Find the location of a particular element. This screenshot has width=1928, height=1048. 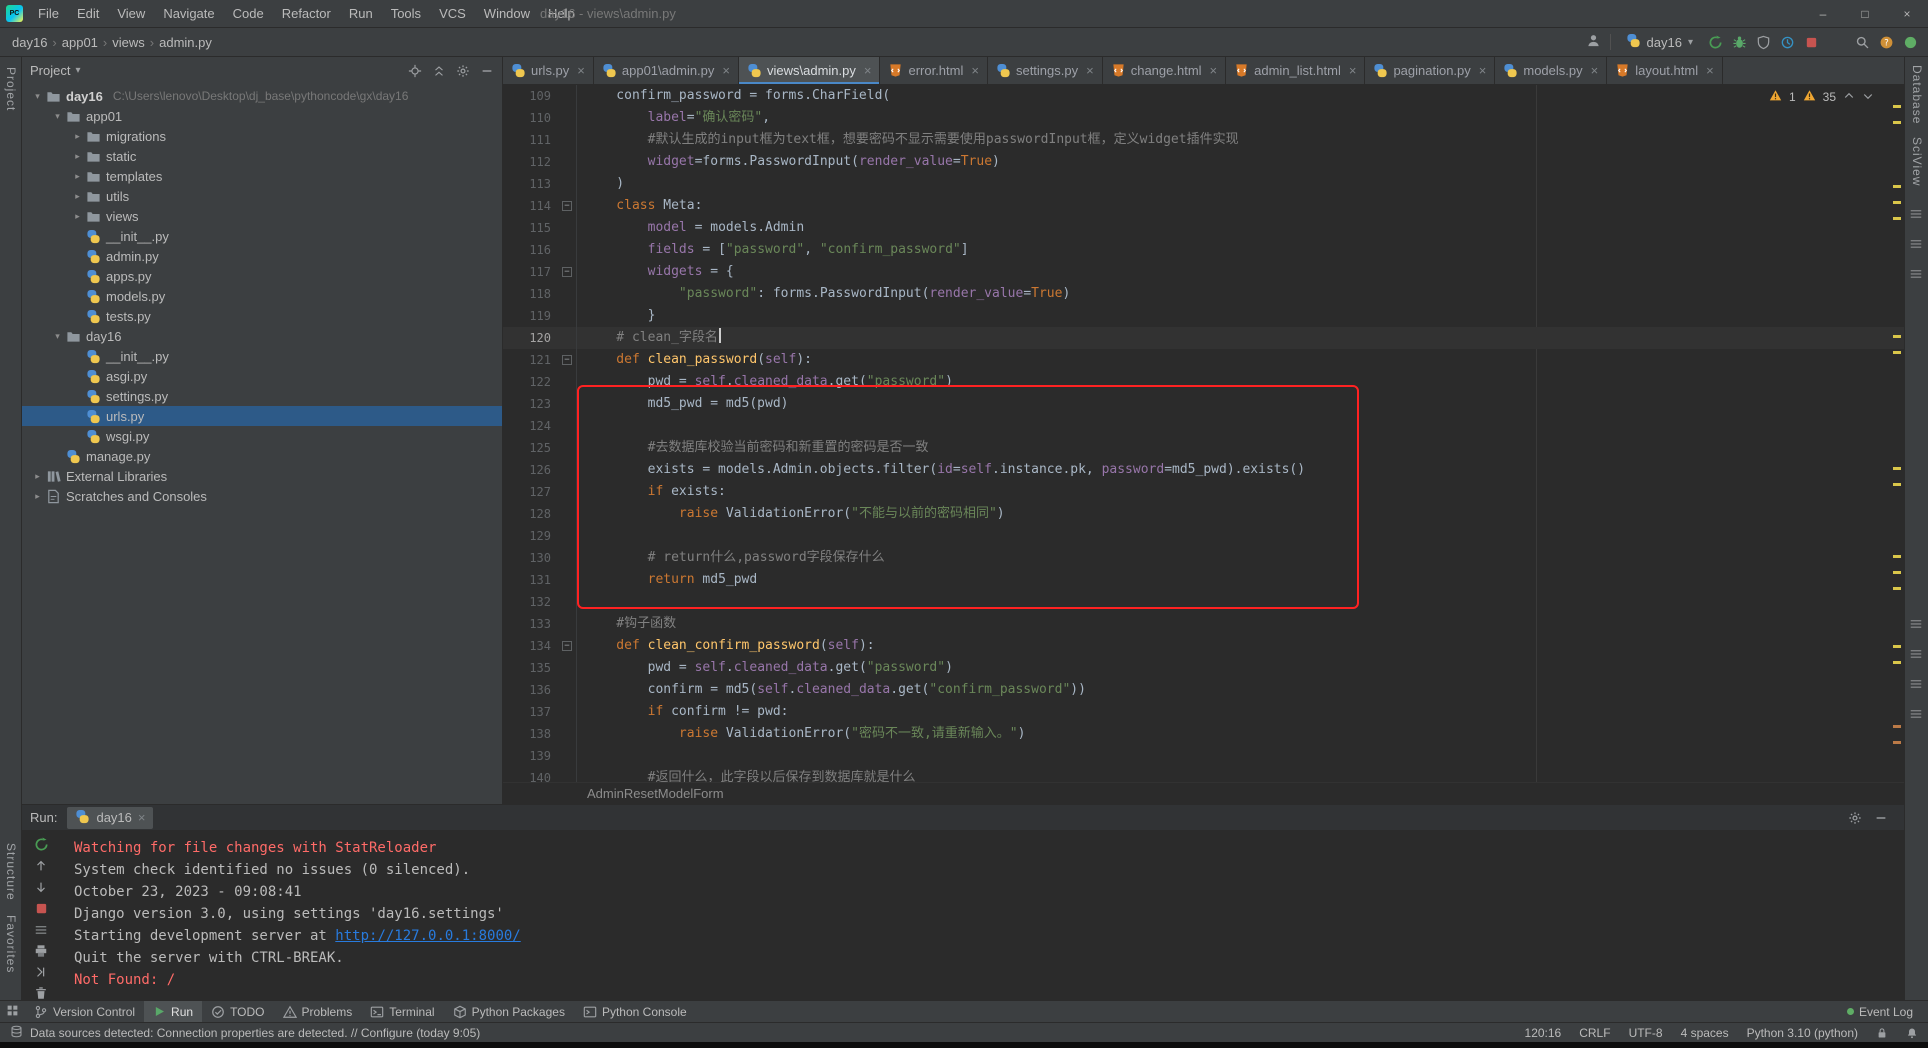

print-console-icon is located at coordinates (41, 951).